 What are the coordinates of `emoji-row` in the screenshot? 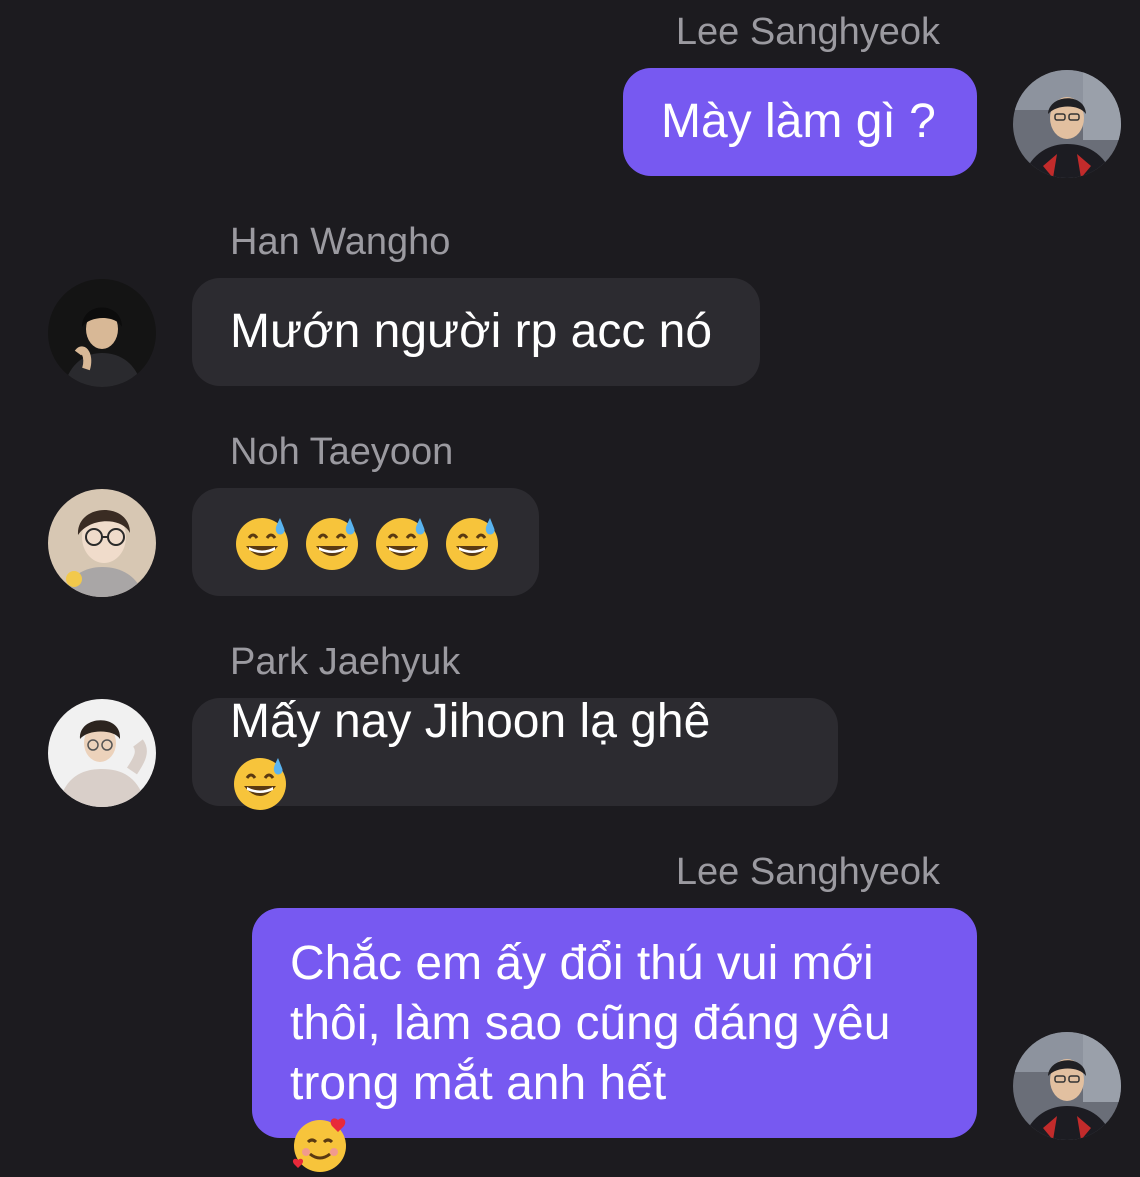 It's located at (367, 542).